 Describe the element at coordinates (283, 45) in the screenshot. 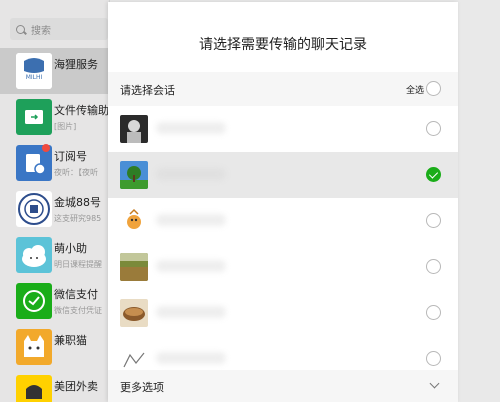

I see `dialog-title: 请选择需要传输的聊天记录` at that location.